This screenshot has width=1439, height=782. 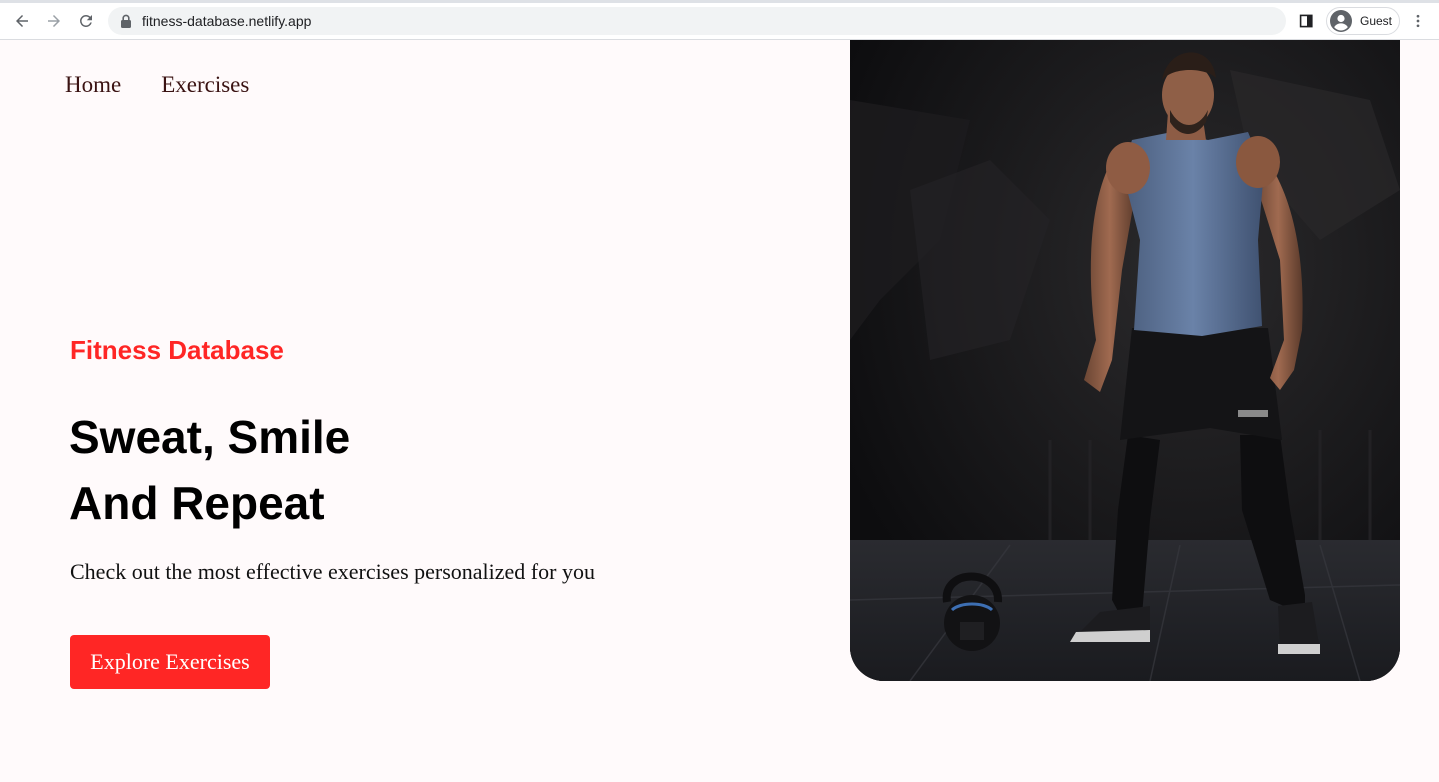 What do you see at coordinates (719, 1) in the screenshot?
I see `tab-strip-edge` at bounding box center [719, 1].